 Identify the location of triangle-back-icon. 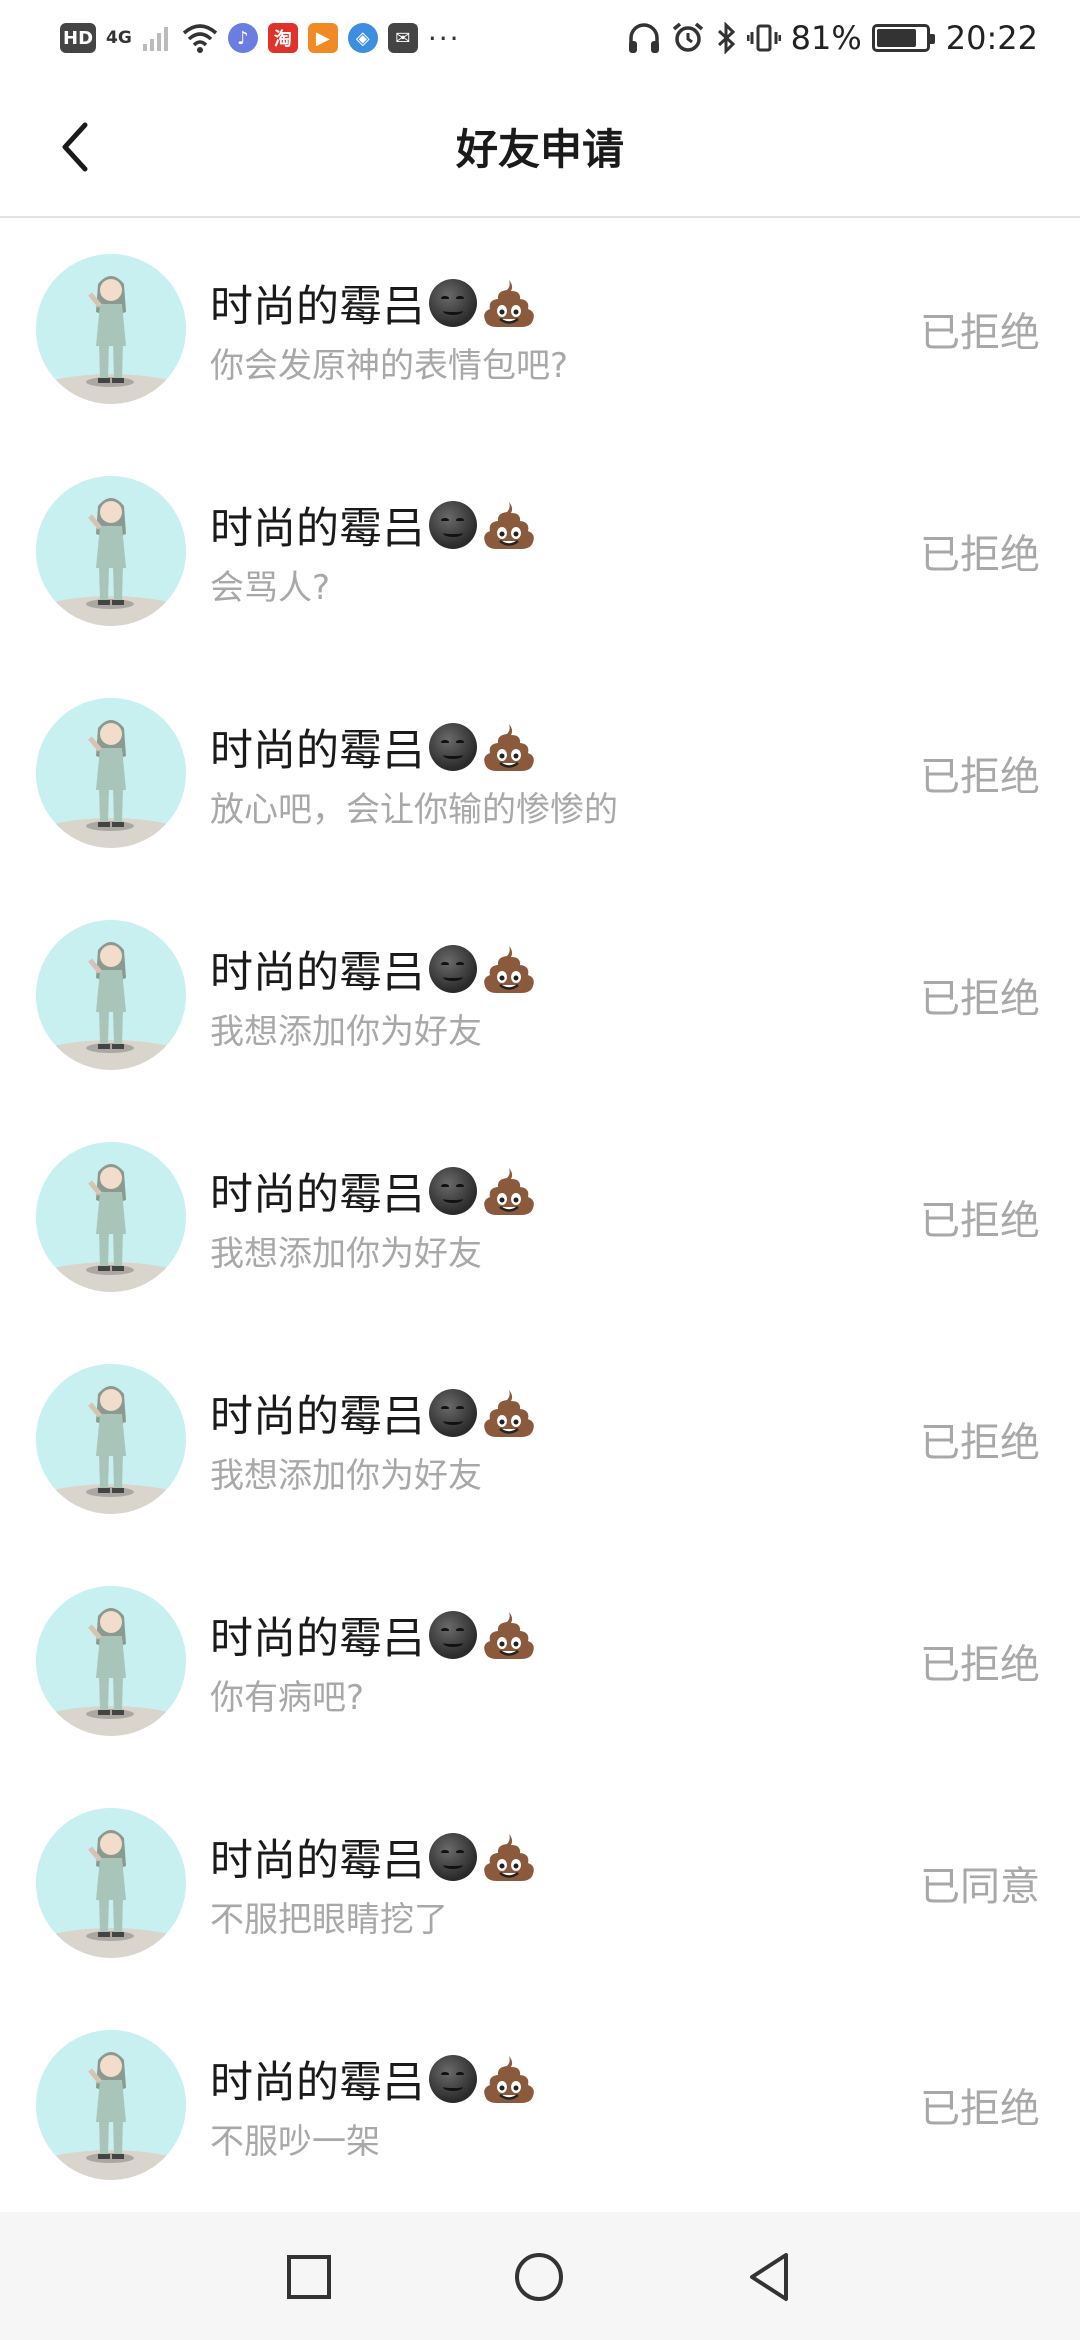
(769, 2277).